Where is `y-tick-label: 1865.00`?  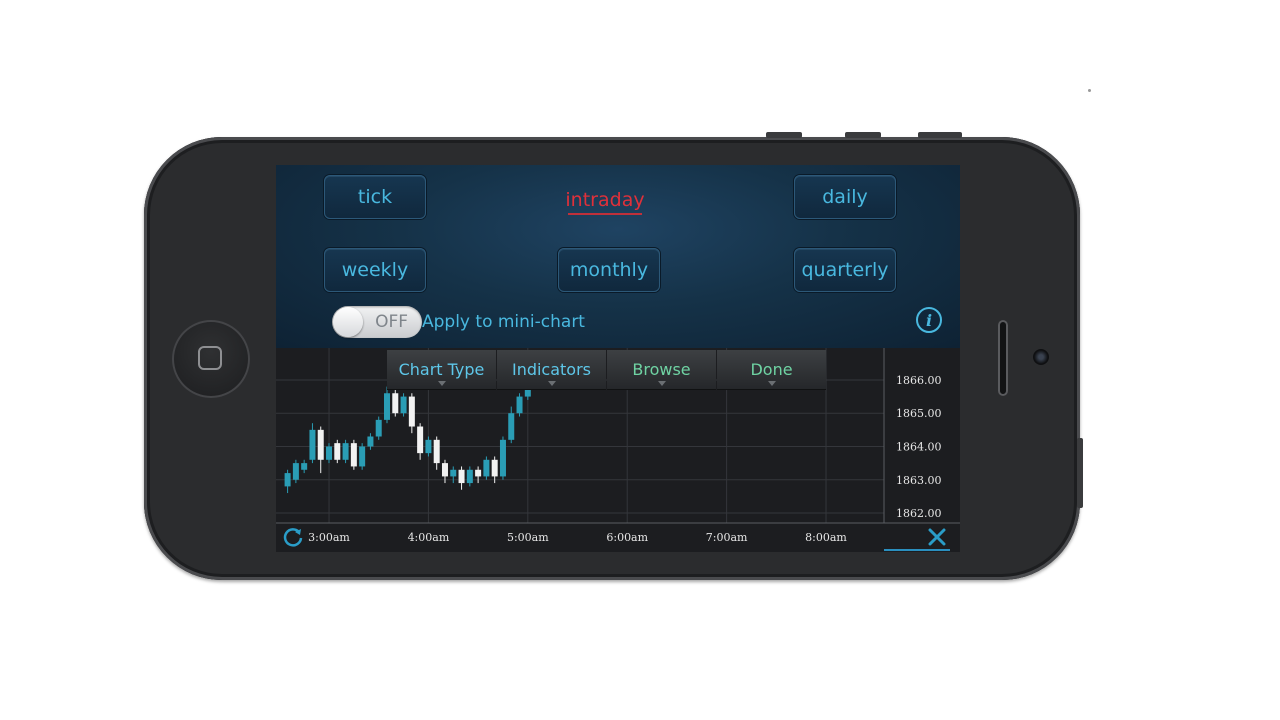
y-tick-label: 1865.00 is located at coordinates (919, 413).